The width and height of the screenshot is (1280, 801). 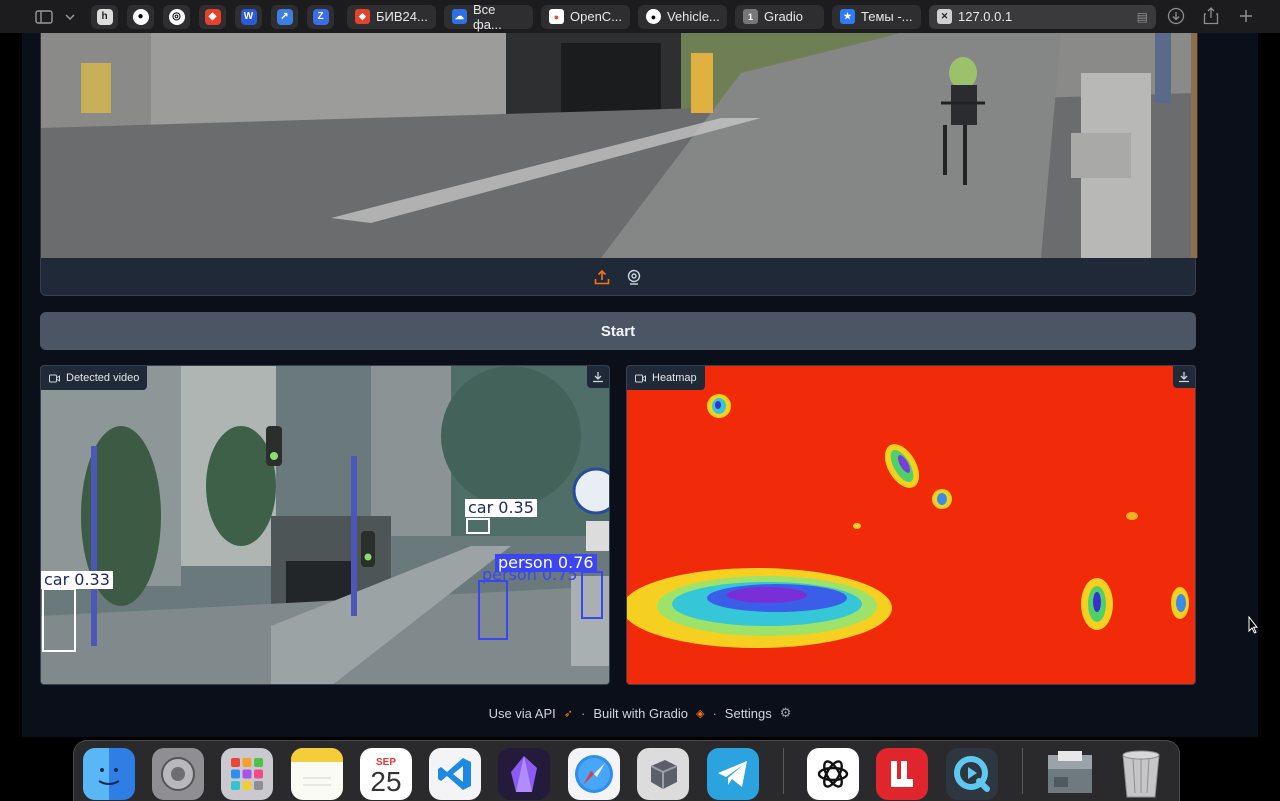 What do you see at coordinates (944, 16) in the screenshot?
I see `close-icon: ✕` at bounding box center [944, 16].